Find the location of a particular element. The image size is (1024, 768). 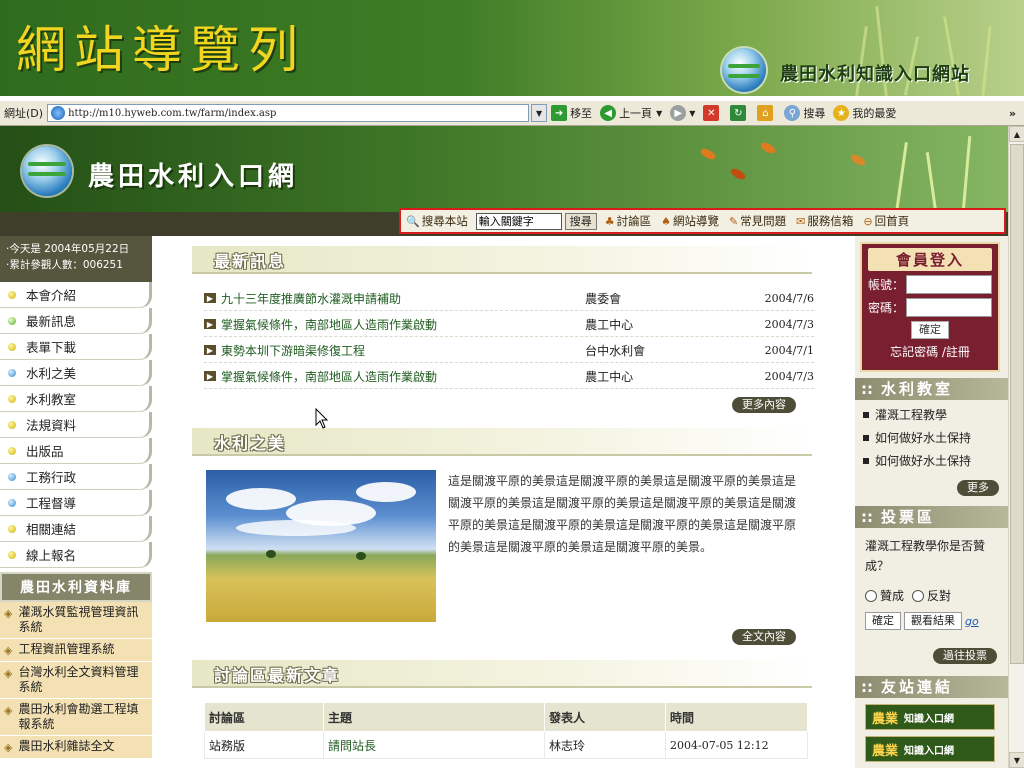

star-icon: ★ is located at coordinates (841, 113).